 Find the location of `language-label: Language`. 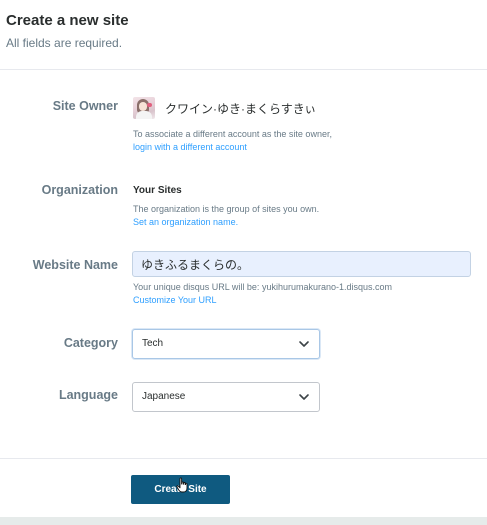

language-label: Language is located at coordinates (88, 395).